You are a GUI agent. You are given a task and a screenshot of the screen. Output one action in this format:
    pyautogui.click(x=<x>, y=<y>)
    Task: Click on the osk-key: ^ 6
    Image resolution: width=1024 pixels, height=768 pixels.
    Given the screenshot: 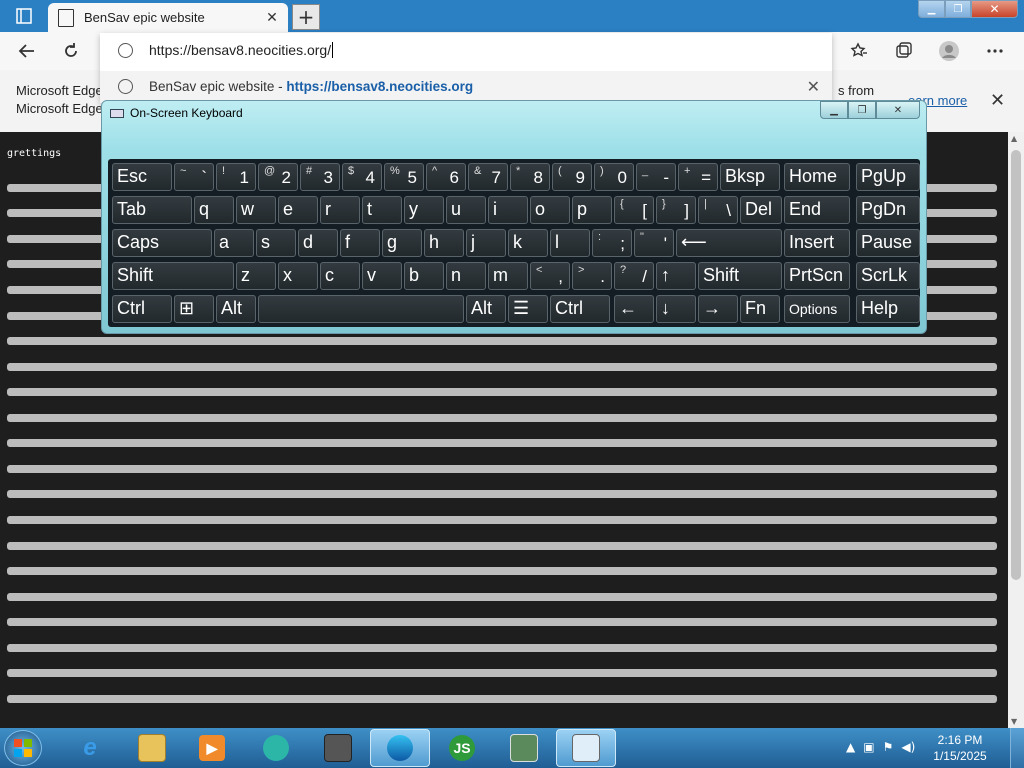 What is the action you would take?
    pyautogui.click(x=446, y=177)
    